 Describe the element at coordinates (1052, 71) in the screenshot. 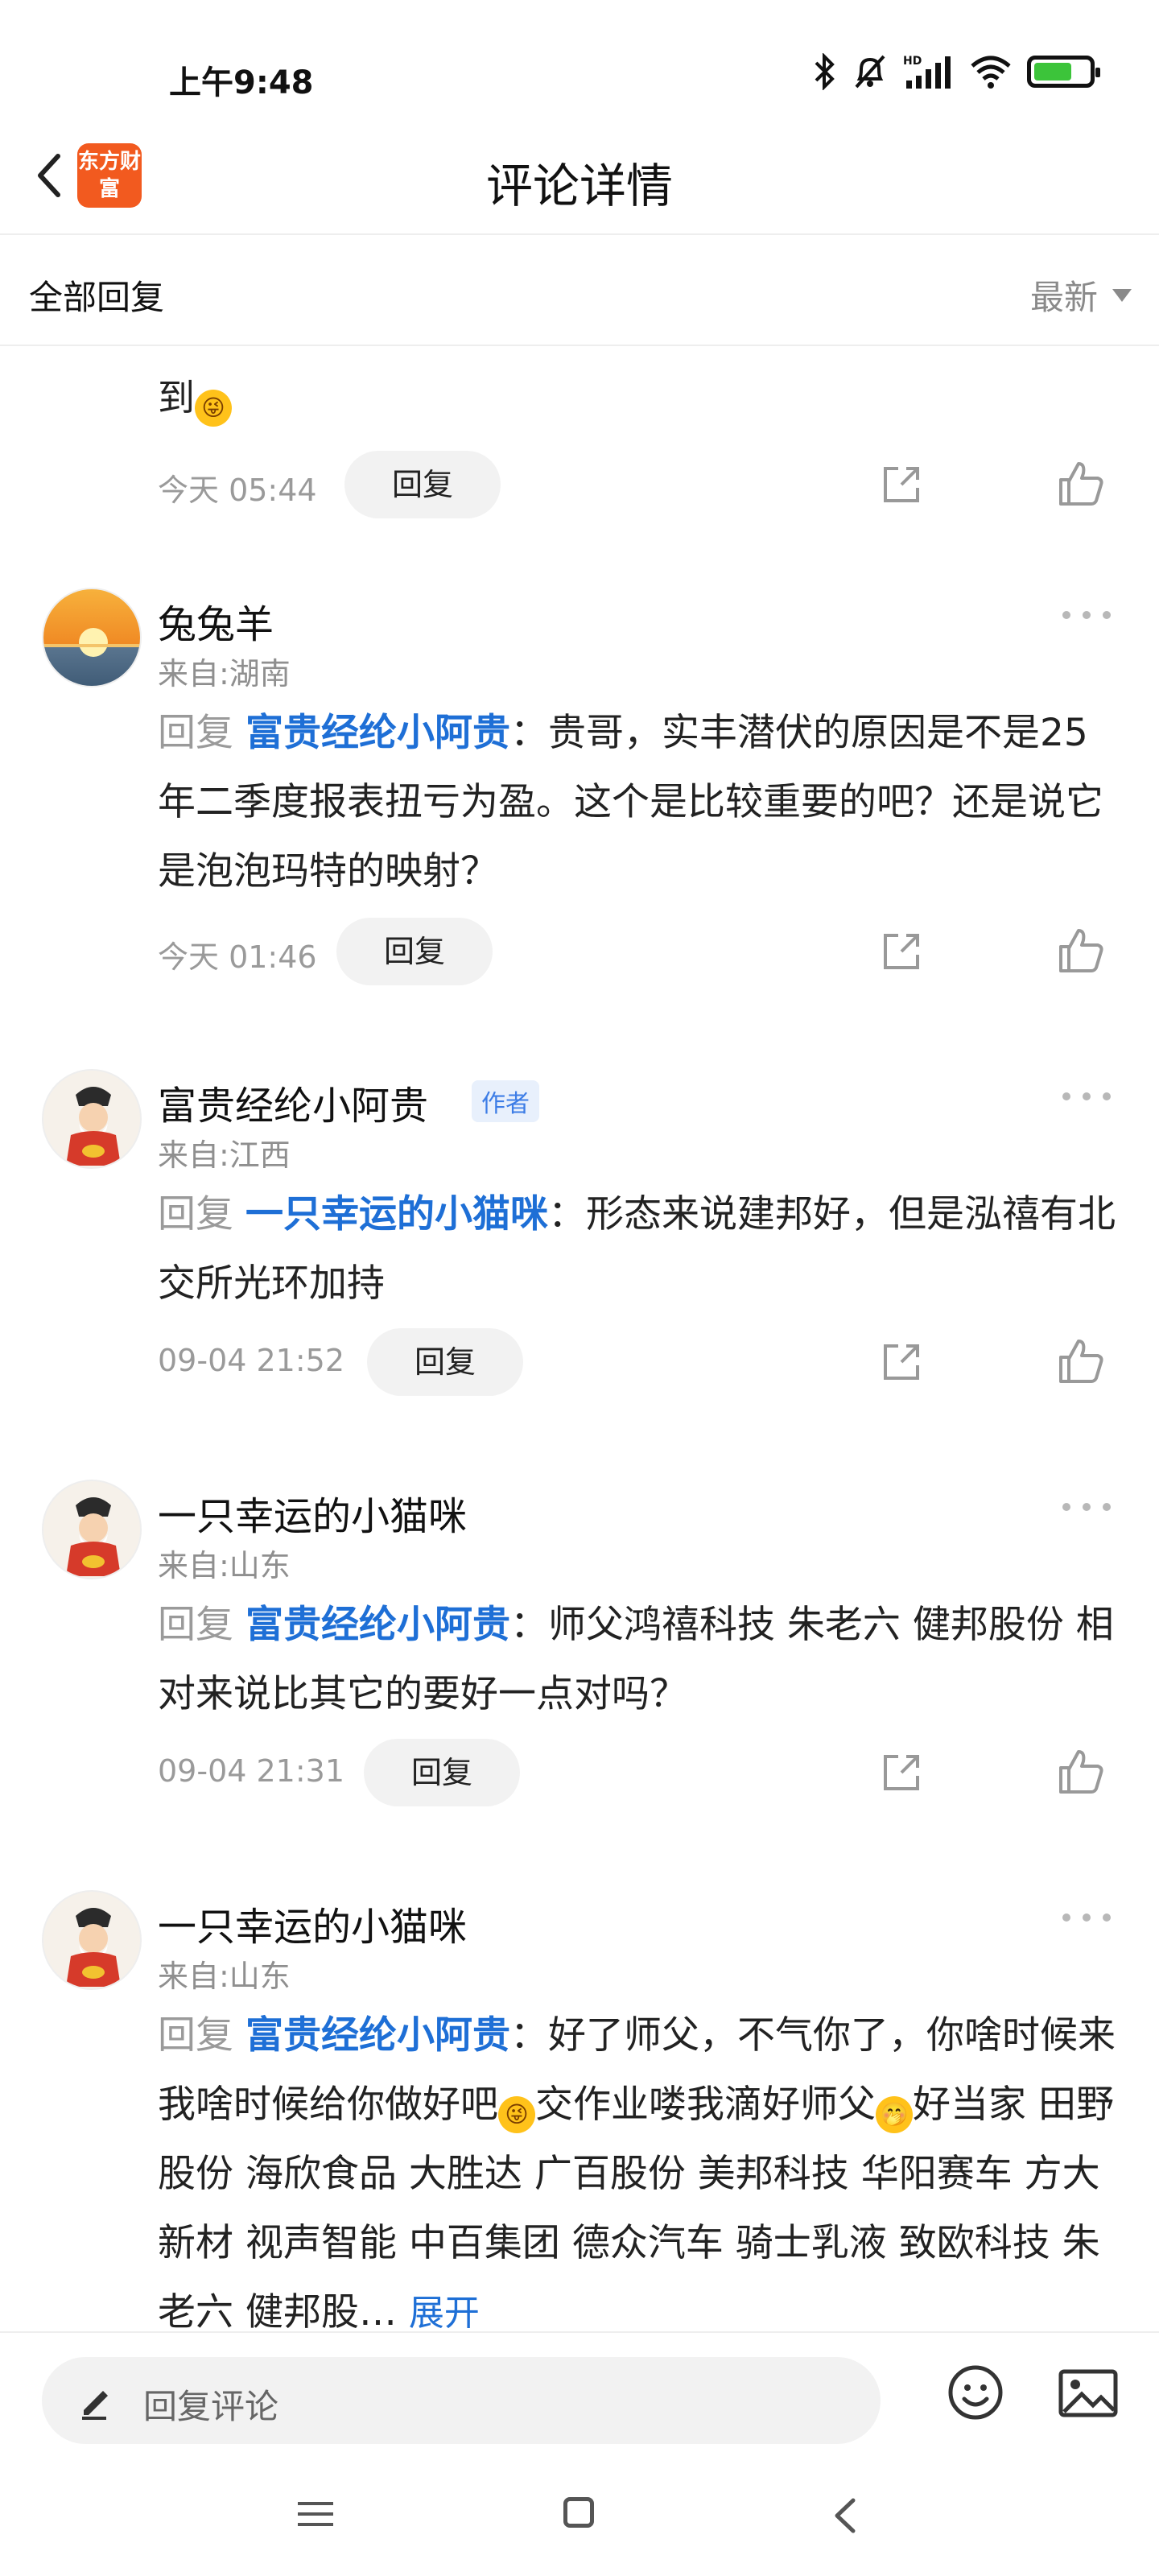

I see `battery-level-fill` at that location.